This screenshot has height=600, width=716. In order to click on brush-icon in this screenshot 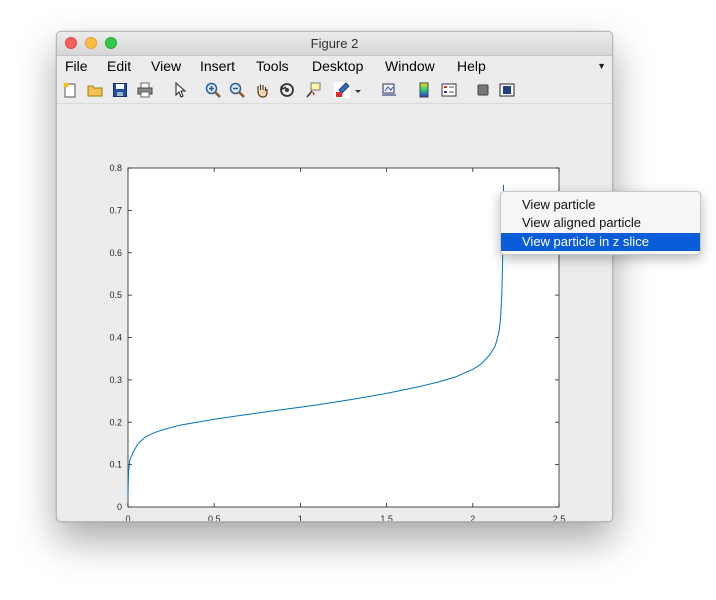, I will do `click(342, 90)`.